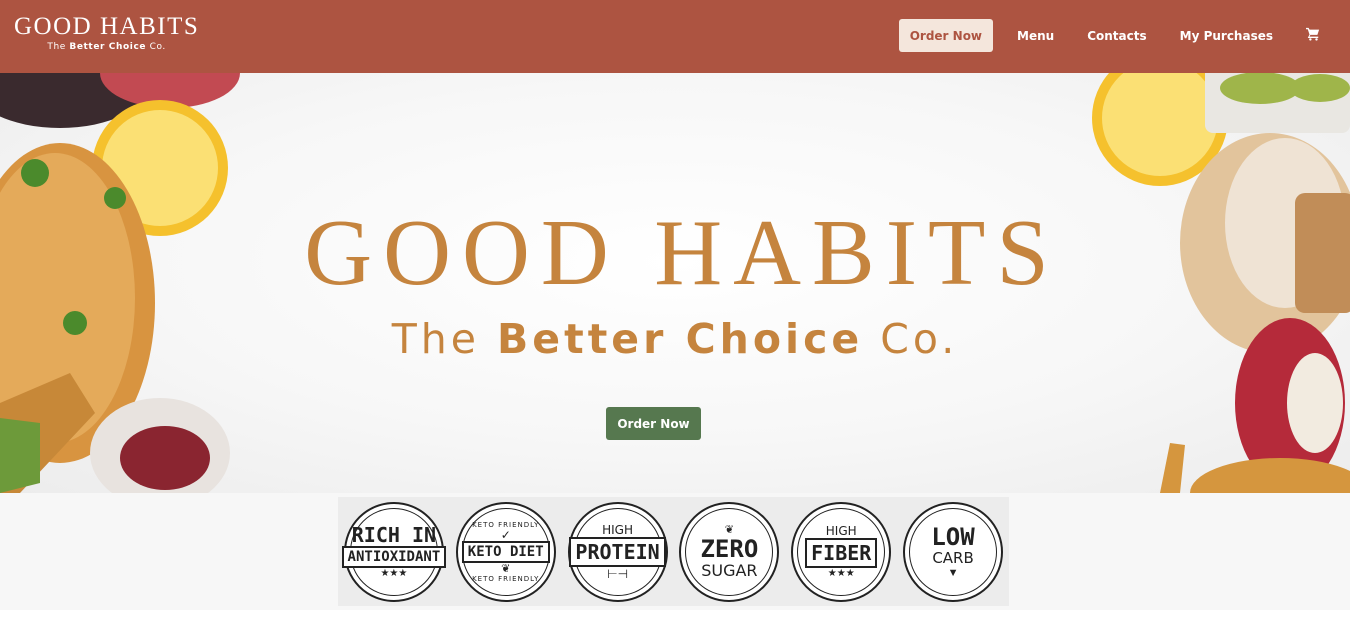  What do you see at coordinates (1313, 34) in the screenshot?
I see `cart-icon` at bounding box center [1313, 34].